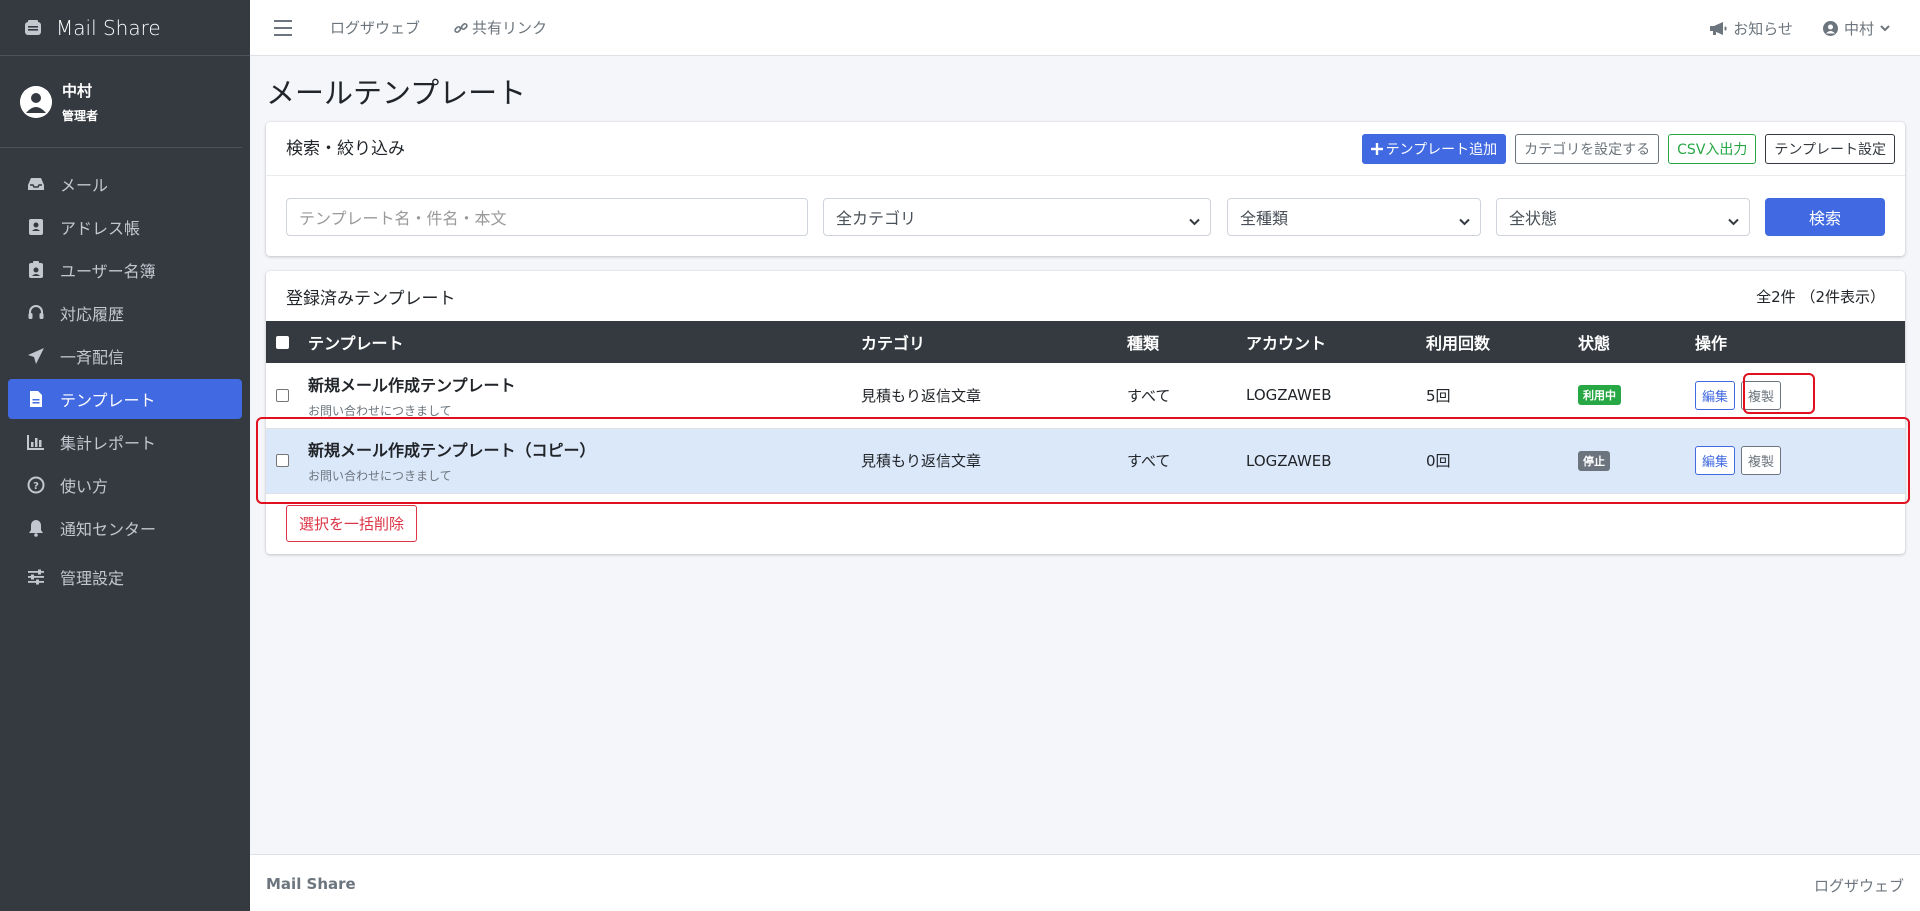 This screenshot has width=1920, height=911. I want to click on sidebar-item-label: 使い方, so click(84, 486).